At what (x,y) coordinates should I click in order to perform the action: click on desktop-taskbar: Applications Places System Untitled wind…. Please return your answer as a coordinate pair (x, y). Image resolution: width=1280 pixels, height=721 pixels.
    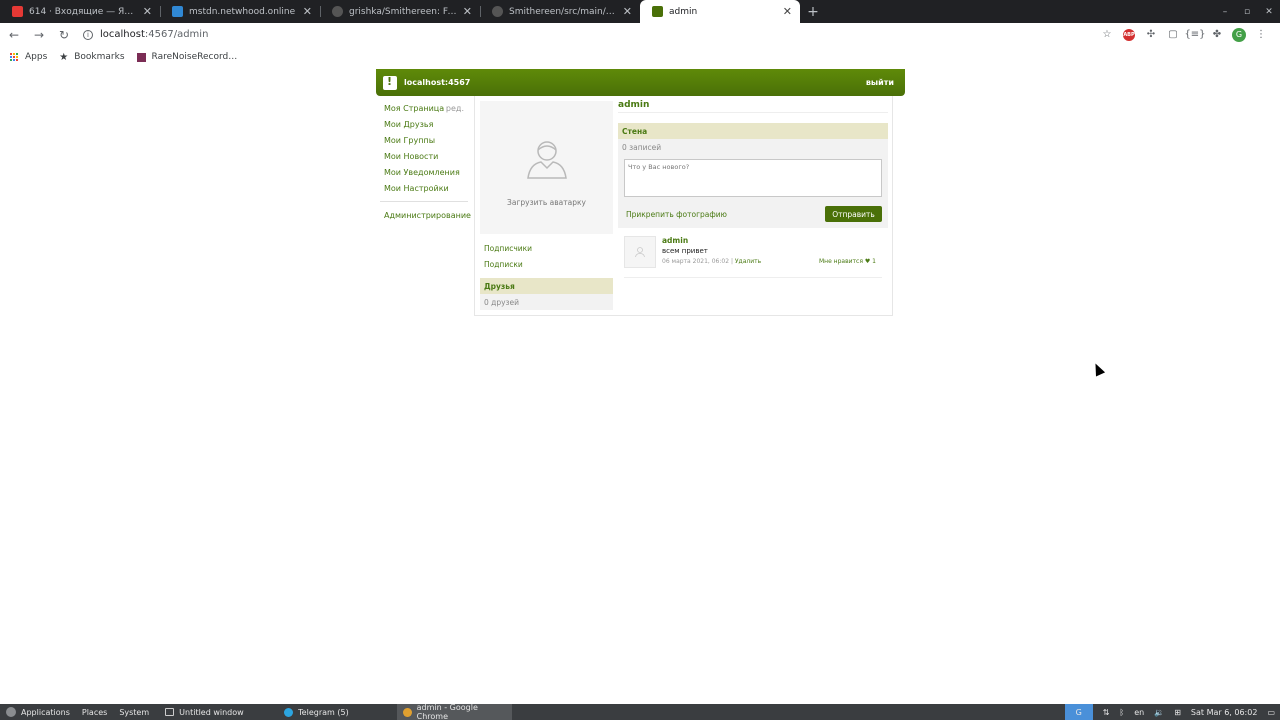
    Looking at the image, I should click on (640, 712).